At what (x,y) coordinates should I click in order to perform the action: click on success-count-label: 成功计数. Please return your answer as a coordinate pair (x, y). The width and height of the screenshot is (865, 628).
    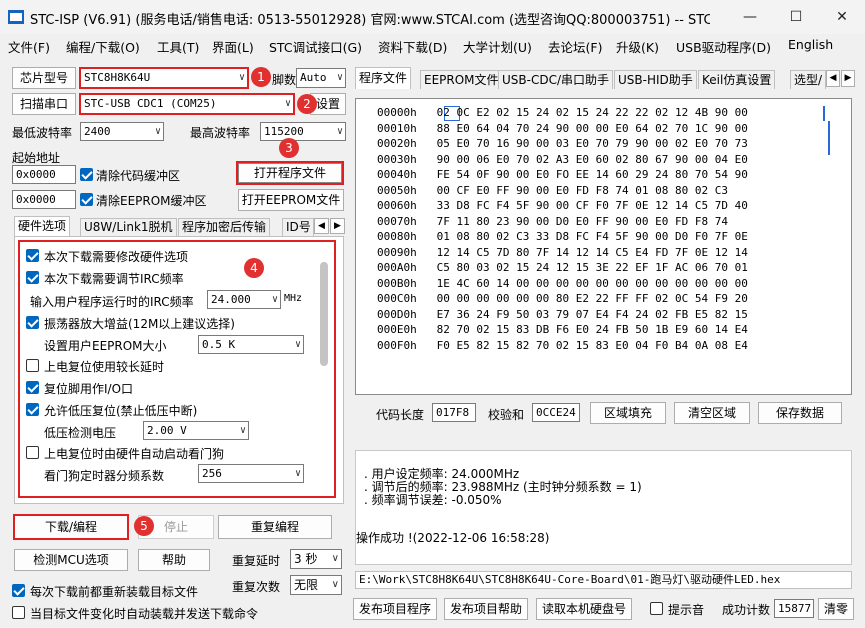
    Looking at the image, I should click on (746, 610).